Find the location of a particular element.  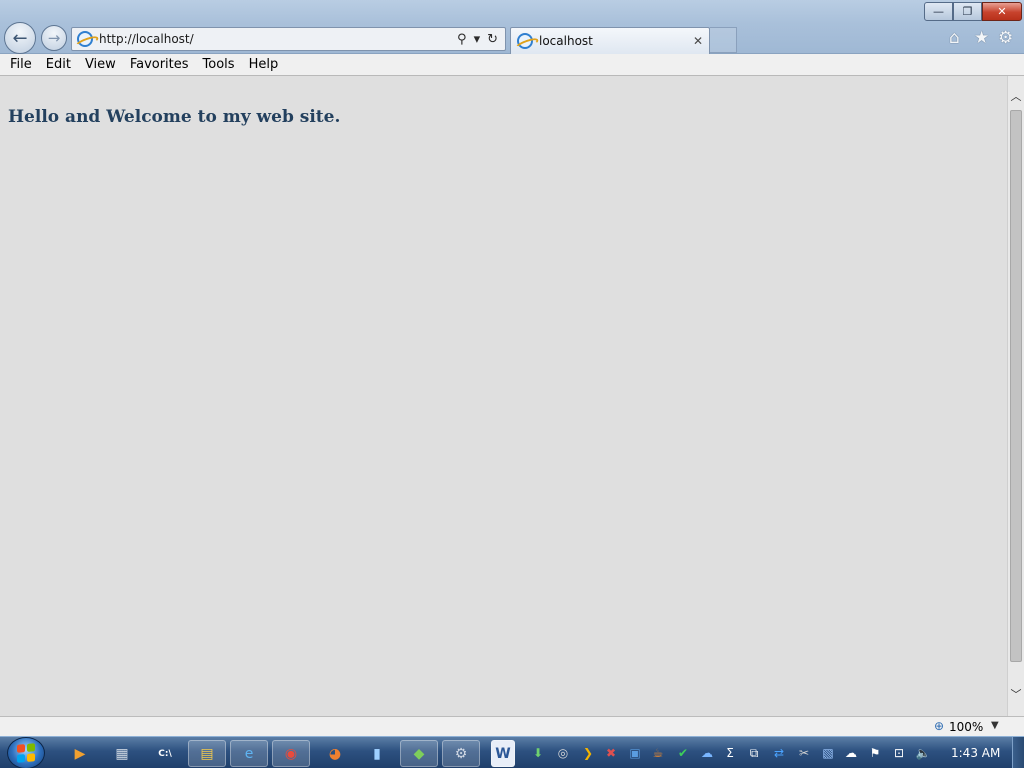

tray-network-app-icon: ▧ is located at coordinates (828, 753).